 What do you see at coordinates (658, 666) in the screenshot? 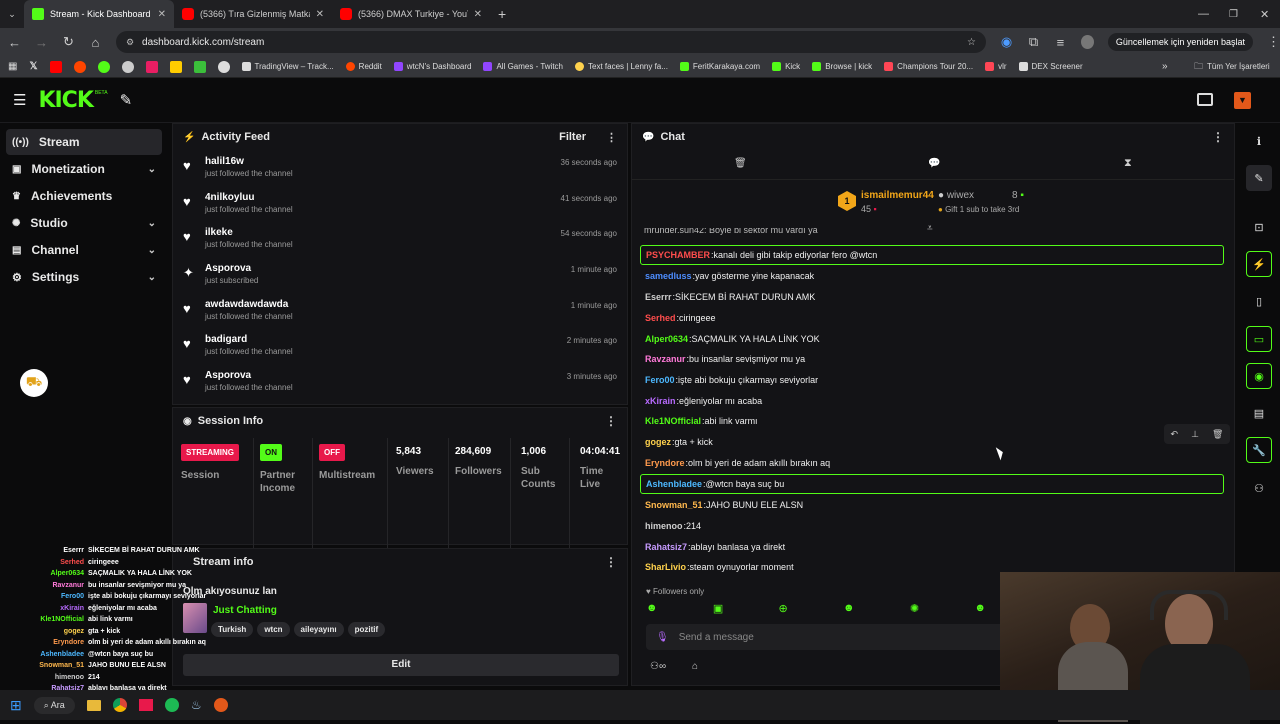
I see `chat-settings-icon: ⚇∞` at bounding box center [658, 666].